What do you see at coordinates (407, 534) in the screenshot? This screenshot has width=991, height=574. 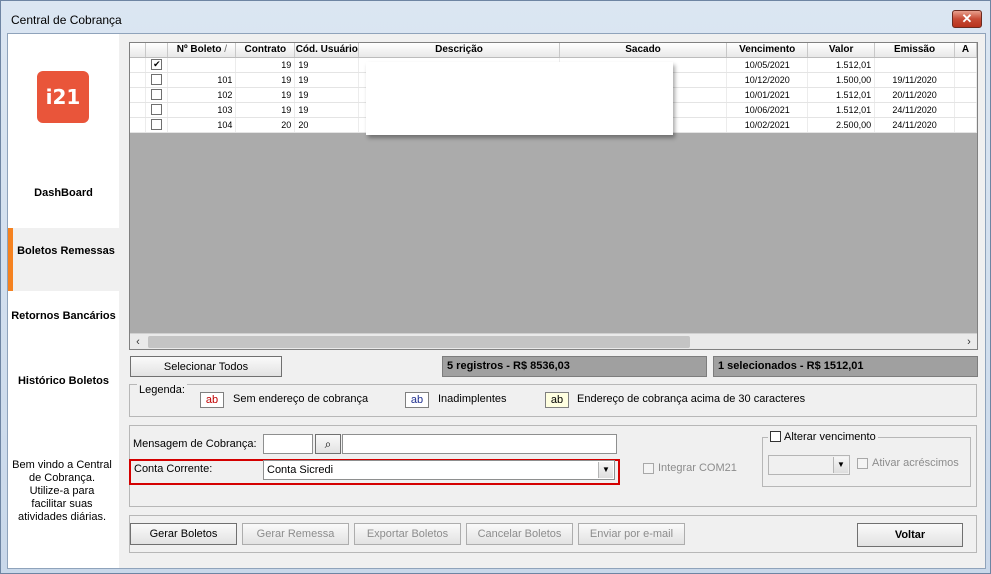 I see `exportar-boletos-button: Exportar Boletos` at bounding box center [407, 534].